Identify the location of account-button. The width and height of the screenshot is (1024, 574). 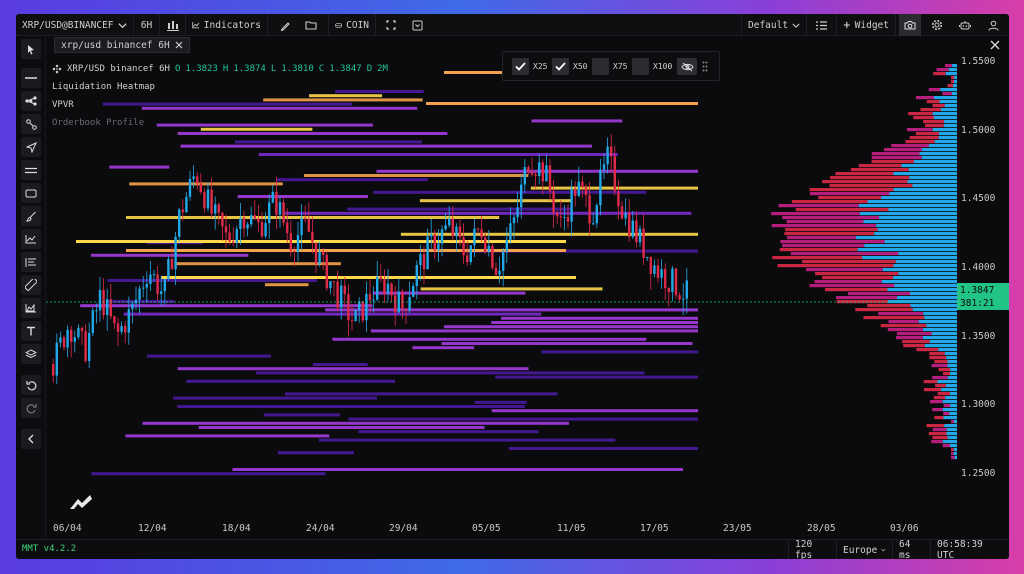
(993, 25).